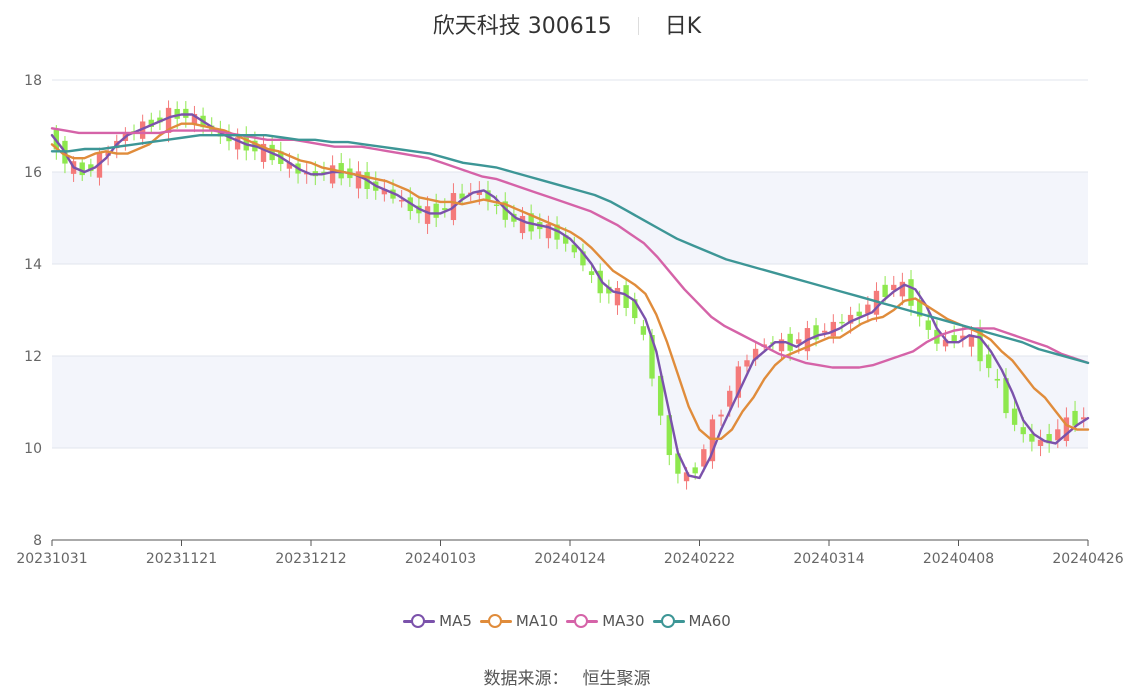 Image resolution: width=1134 pixels, height=689 pixels. I want to click on y-tick-label: 14, so click(33, 265).